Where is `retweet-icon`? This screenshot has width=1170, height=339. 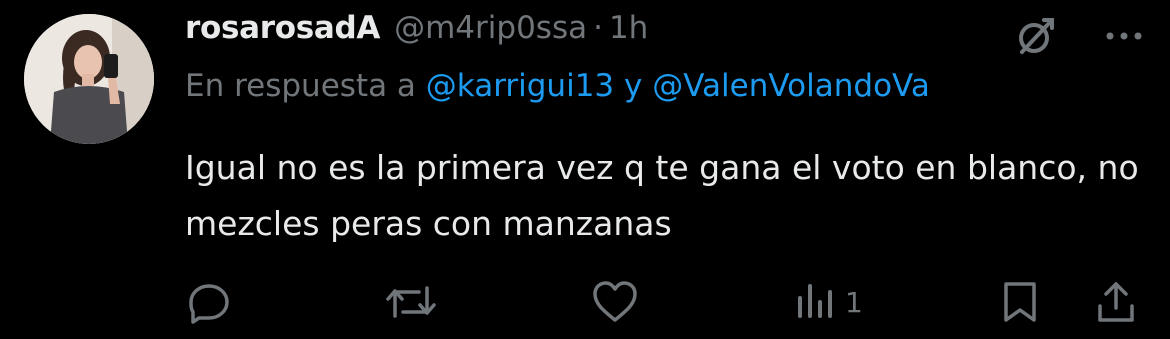
retweet-icon is located at coordinates (411, 302).